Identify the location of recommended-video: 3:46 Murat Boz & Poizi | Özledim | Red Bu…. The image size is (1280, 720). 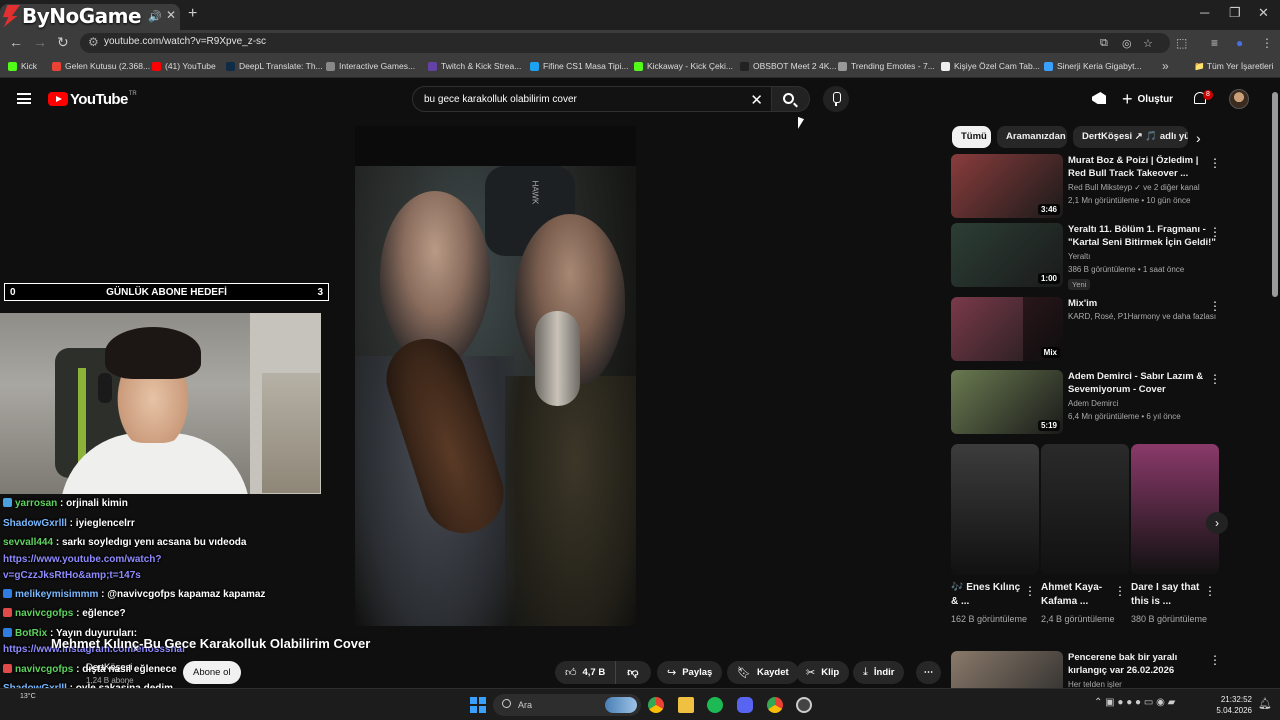
(1091, 186).